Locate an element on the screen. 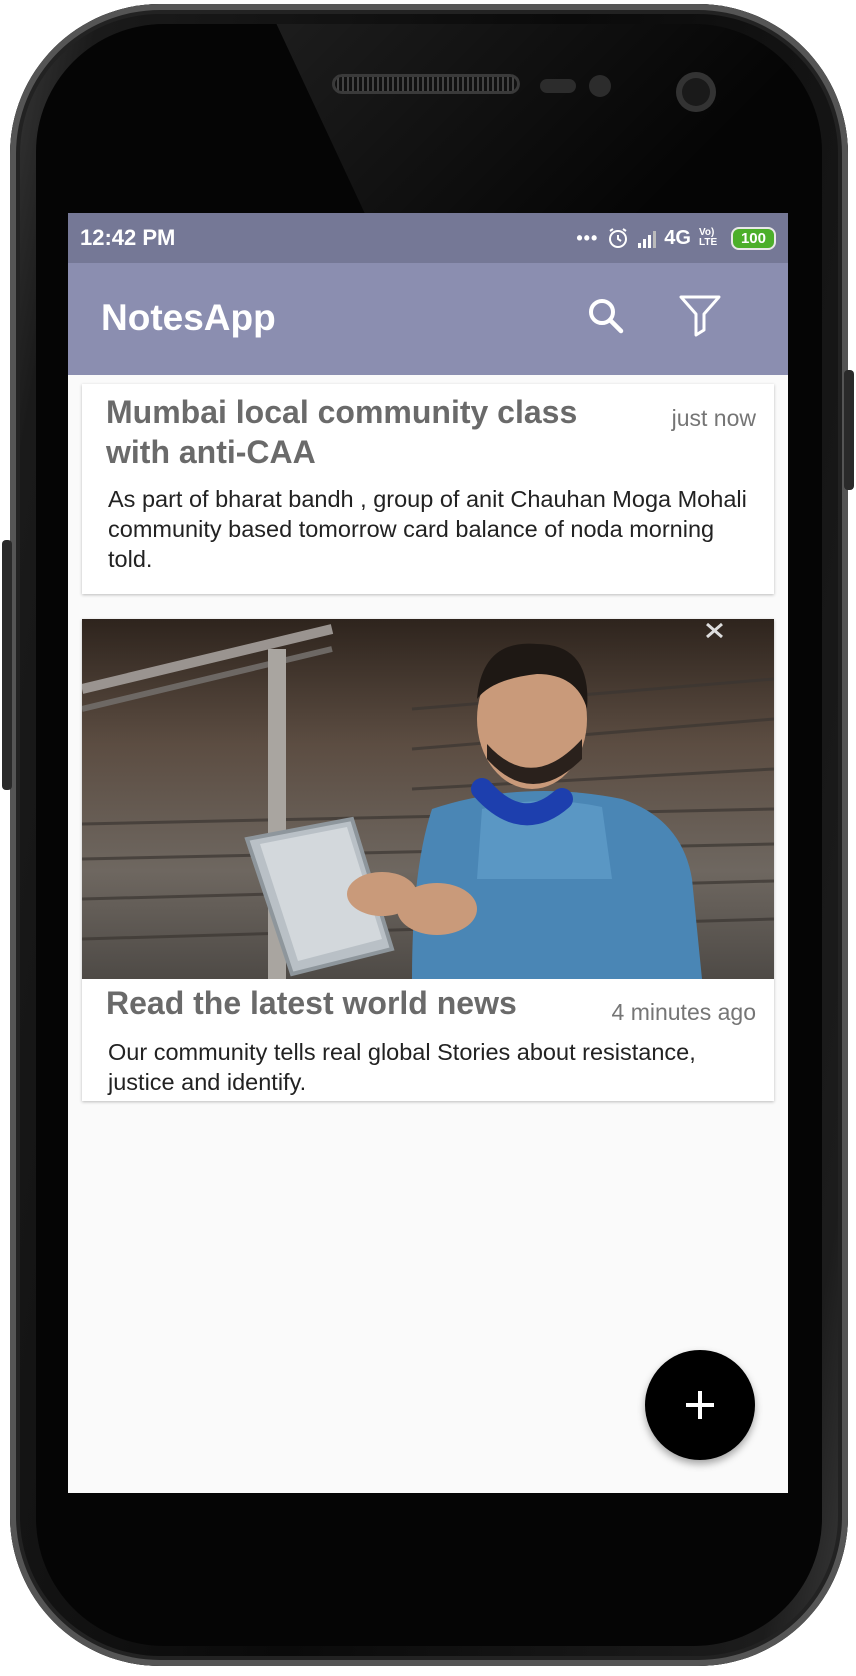  filter-icon is located at coordinates (700, 316).